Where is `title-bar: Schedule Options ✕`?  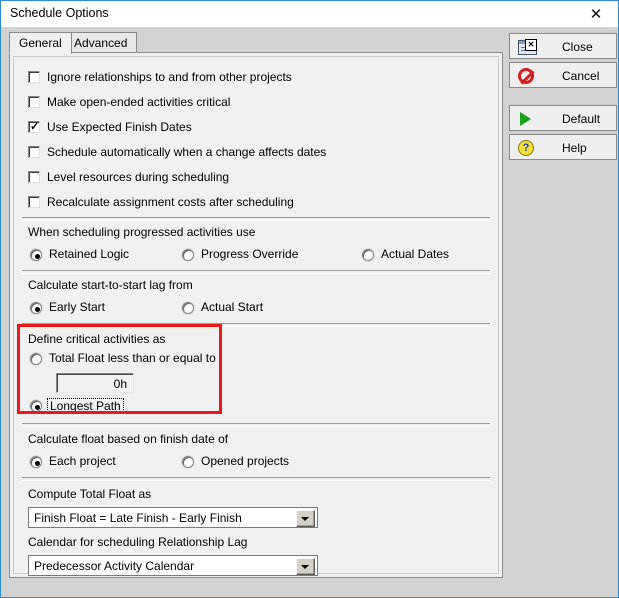
title-bar: Schedule Options ✕ is located at coordinates (309, 14).